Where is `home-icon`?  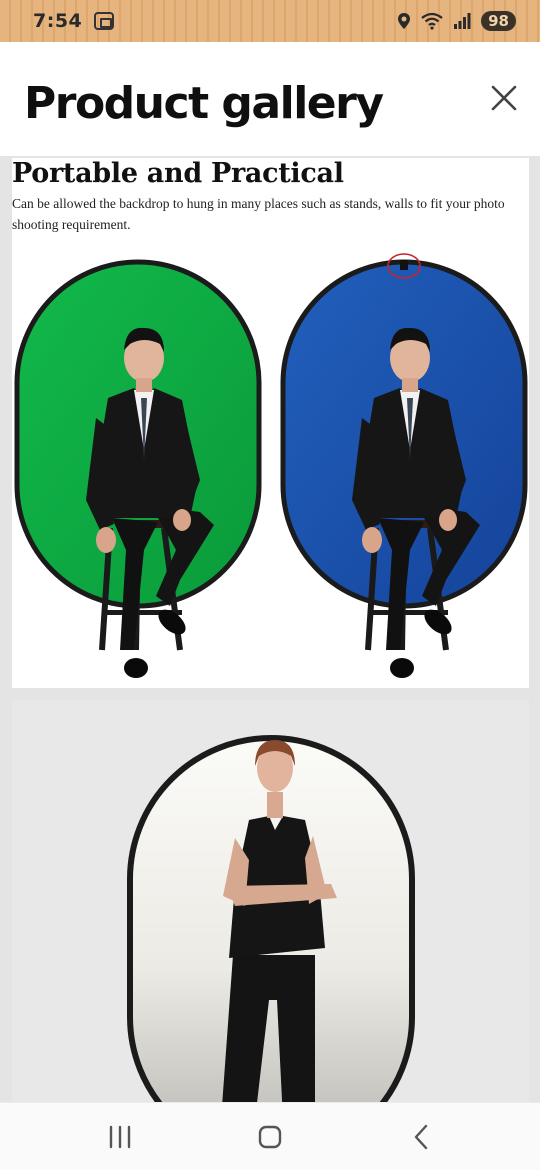 home-icon is located at coordinates (270, 1137).